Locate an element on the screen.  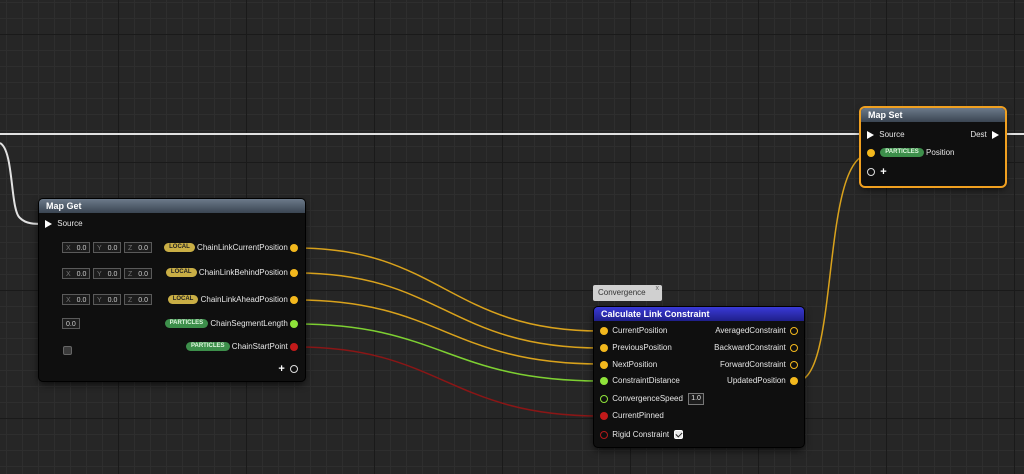
ahead-pos-y-field: Y 0.0 is located at coordinates (107, 299).